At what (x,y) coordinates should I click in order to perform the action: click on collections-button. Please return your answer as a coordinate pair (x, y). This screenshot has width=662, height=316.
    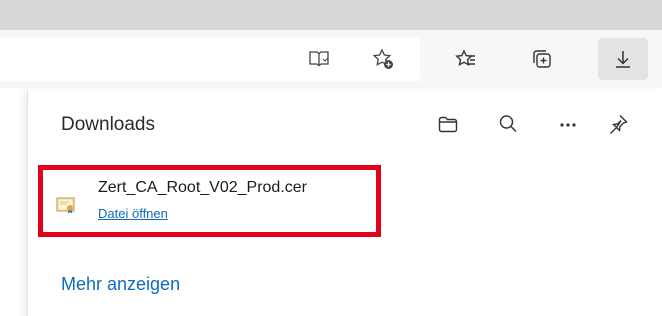
    Looking at the image, I should click on (542, 59).